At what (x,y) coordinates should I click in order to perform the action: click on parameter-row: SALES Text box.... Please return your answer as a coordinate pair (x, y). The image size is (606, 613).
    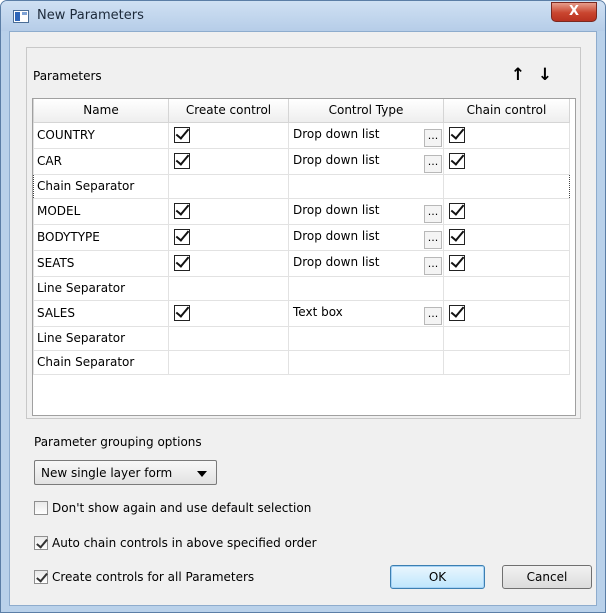
    Looking at the image, I should click on (301, 313).